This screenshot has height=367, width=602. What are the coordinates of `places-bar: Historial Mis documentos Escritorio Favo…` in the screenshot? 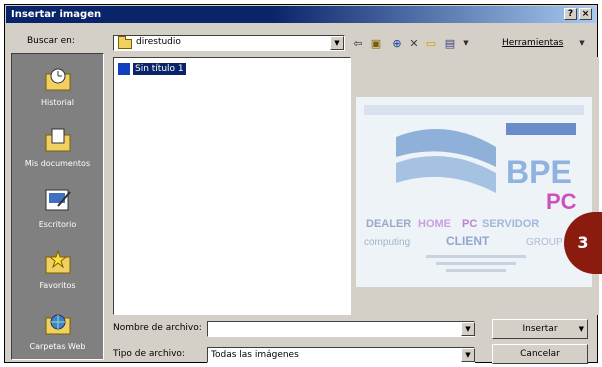 It's located at (57, 206).